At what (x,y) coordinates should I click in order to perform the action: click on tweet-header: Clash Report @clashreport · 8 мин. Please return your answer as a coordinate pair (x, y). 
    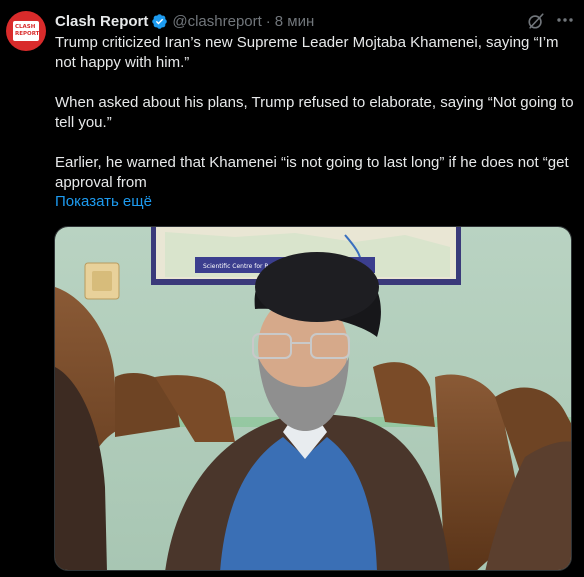
    Looking at the image, I should click on (184, 21).